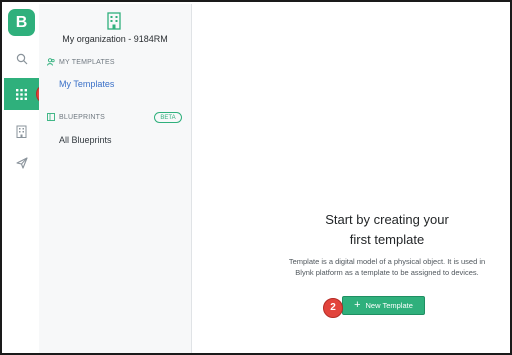 The image size is (512, 355). Describe the element at coordinates (357, 305) in the screenshot. I see `plus-icon: +` at that location.